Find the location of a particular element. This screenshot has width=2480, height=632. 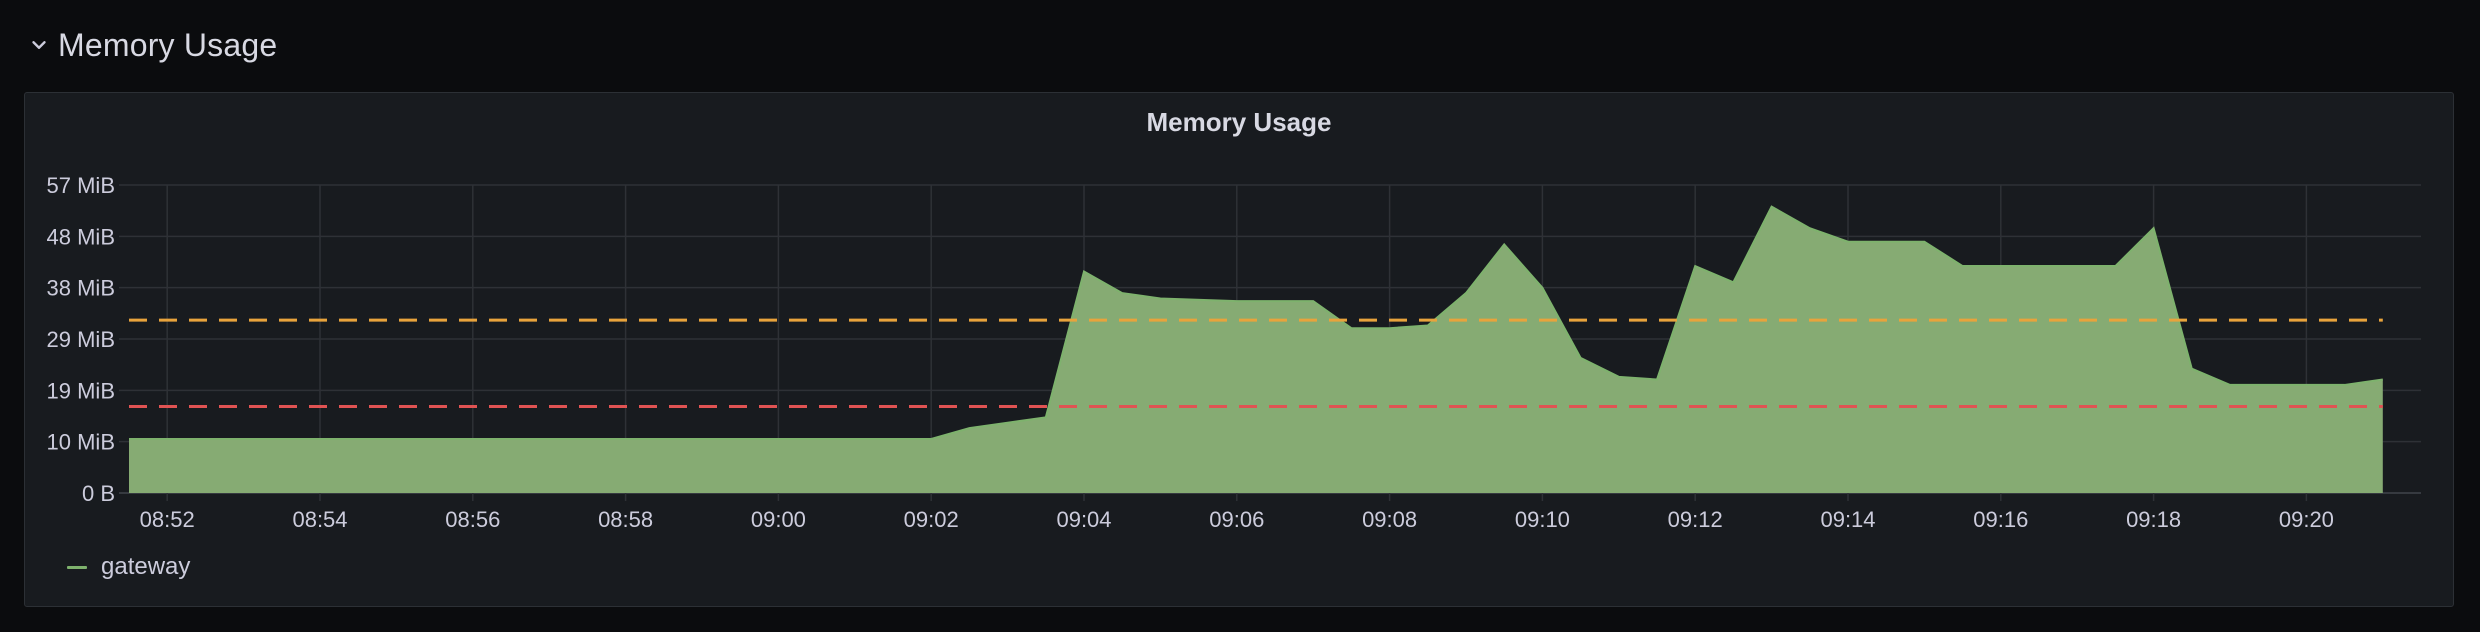

x-tick-label: 09:10 is located at coordinates (1542, 519).